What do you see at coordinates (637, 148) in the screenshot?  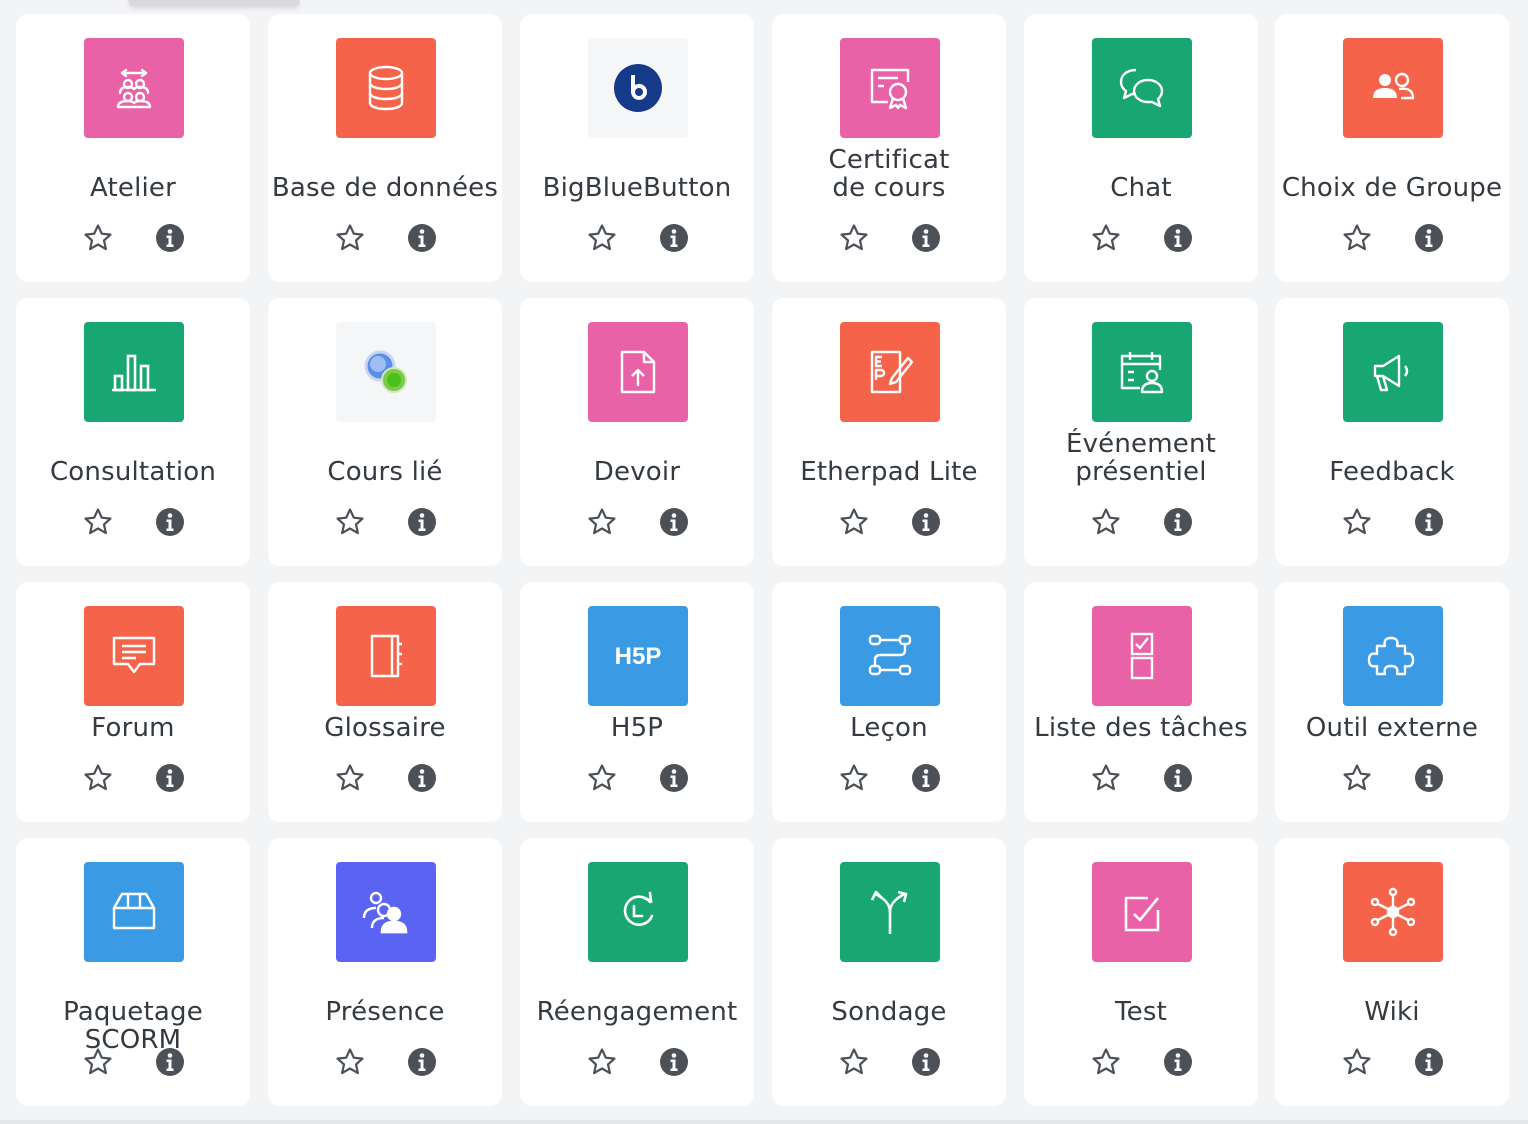 I see `activity-card-bigbluebutton: BigBlueButton` at bounding box center [637, 148].